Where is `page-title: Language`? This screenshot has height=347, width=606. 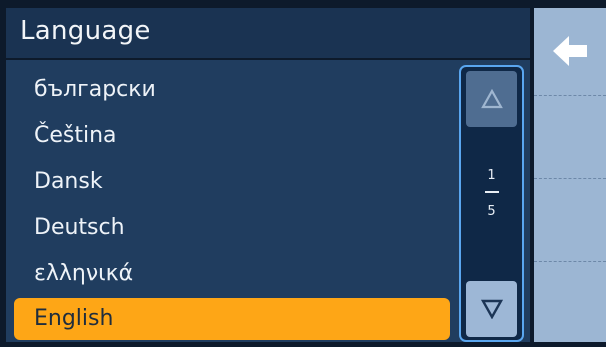
page-title: Language is located at coordinates (85, 31).